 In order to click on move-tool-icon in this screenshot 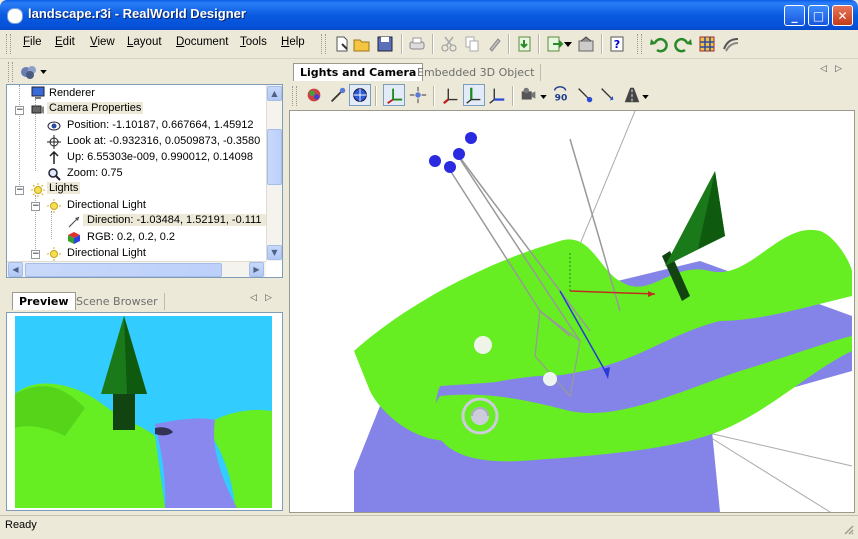, I will do `click(394, 95)`.